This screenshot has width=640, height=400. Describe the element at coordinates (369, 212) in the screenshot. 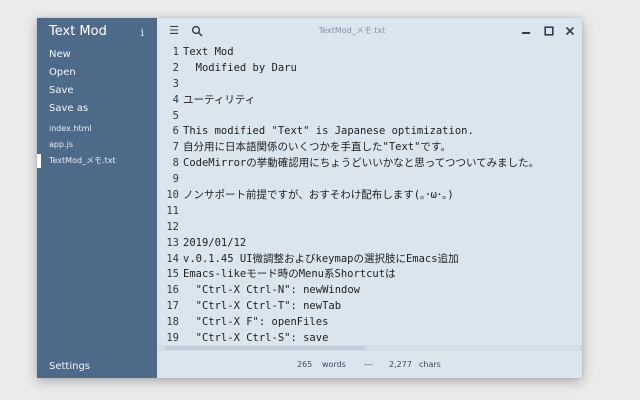

I see `editor-line: 11` at that location.